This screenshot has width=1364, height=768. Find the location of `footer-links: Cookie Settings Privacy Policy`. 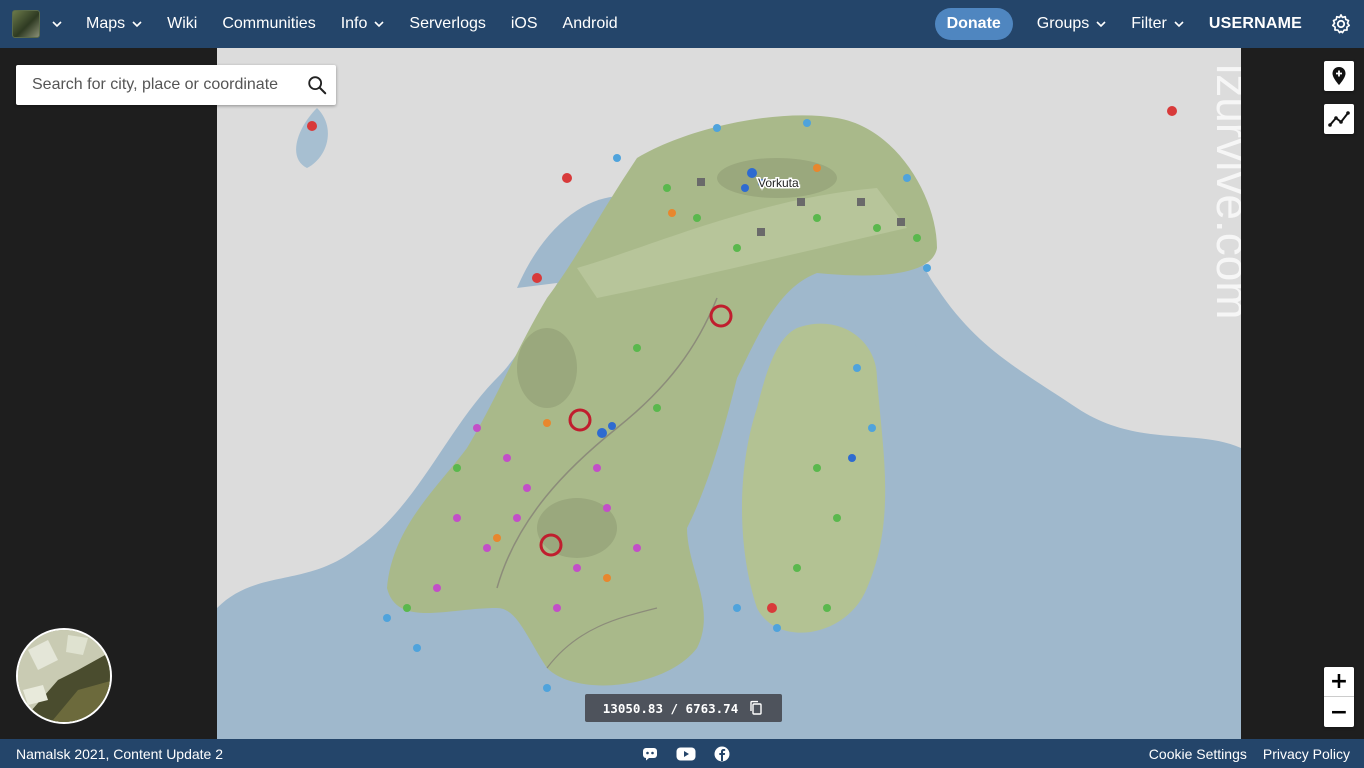

footer-links: Cookie Settings Privacy Policy is located at coordinates (1241, 754).